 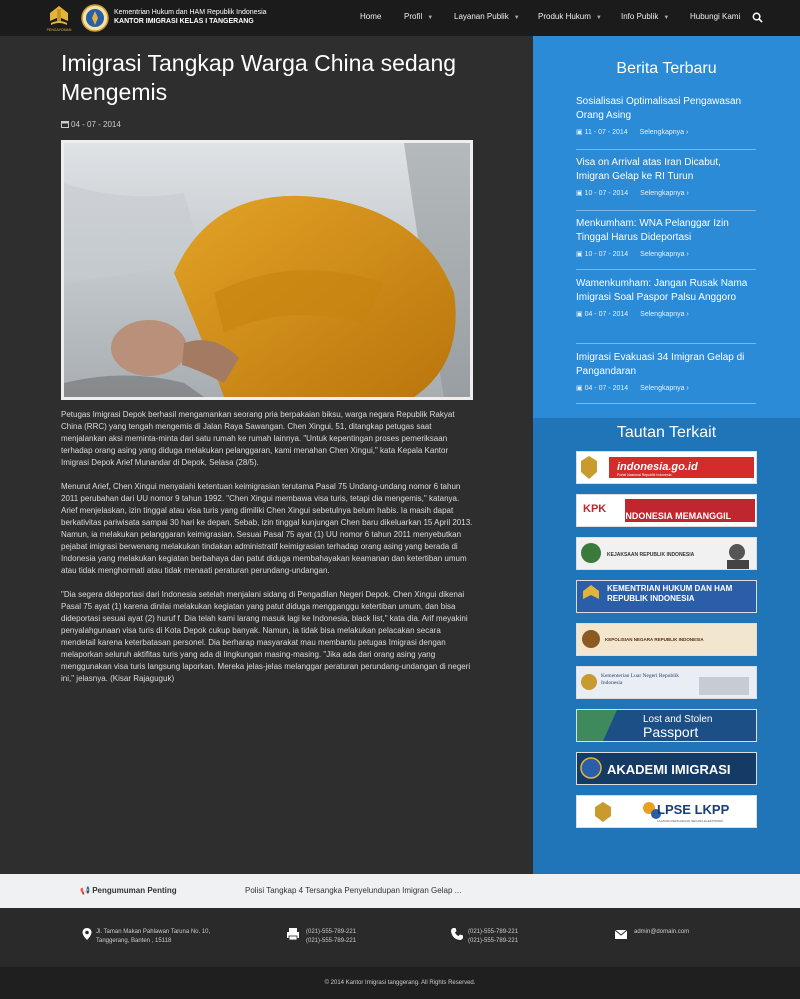 What do you see at coordinates (91, 124) in the screenshot?
I see `article-date: 04 - 07 - 2014` at bounding box center [91, 124].